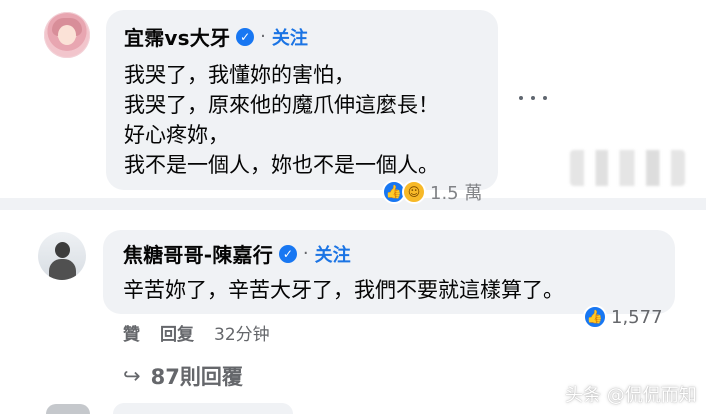 Image resolution: width=706 pixels, height=414 pixels. What do you see at coordinates (281, 105) in the screenshot?
I see `comment-text-line: 我哭了，原來他的魔爪伸這麼長！` at bounding box center [281, 105].